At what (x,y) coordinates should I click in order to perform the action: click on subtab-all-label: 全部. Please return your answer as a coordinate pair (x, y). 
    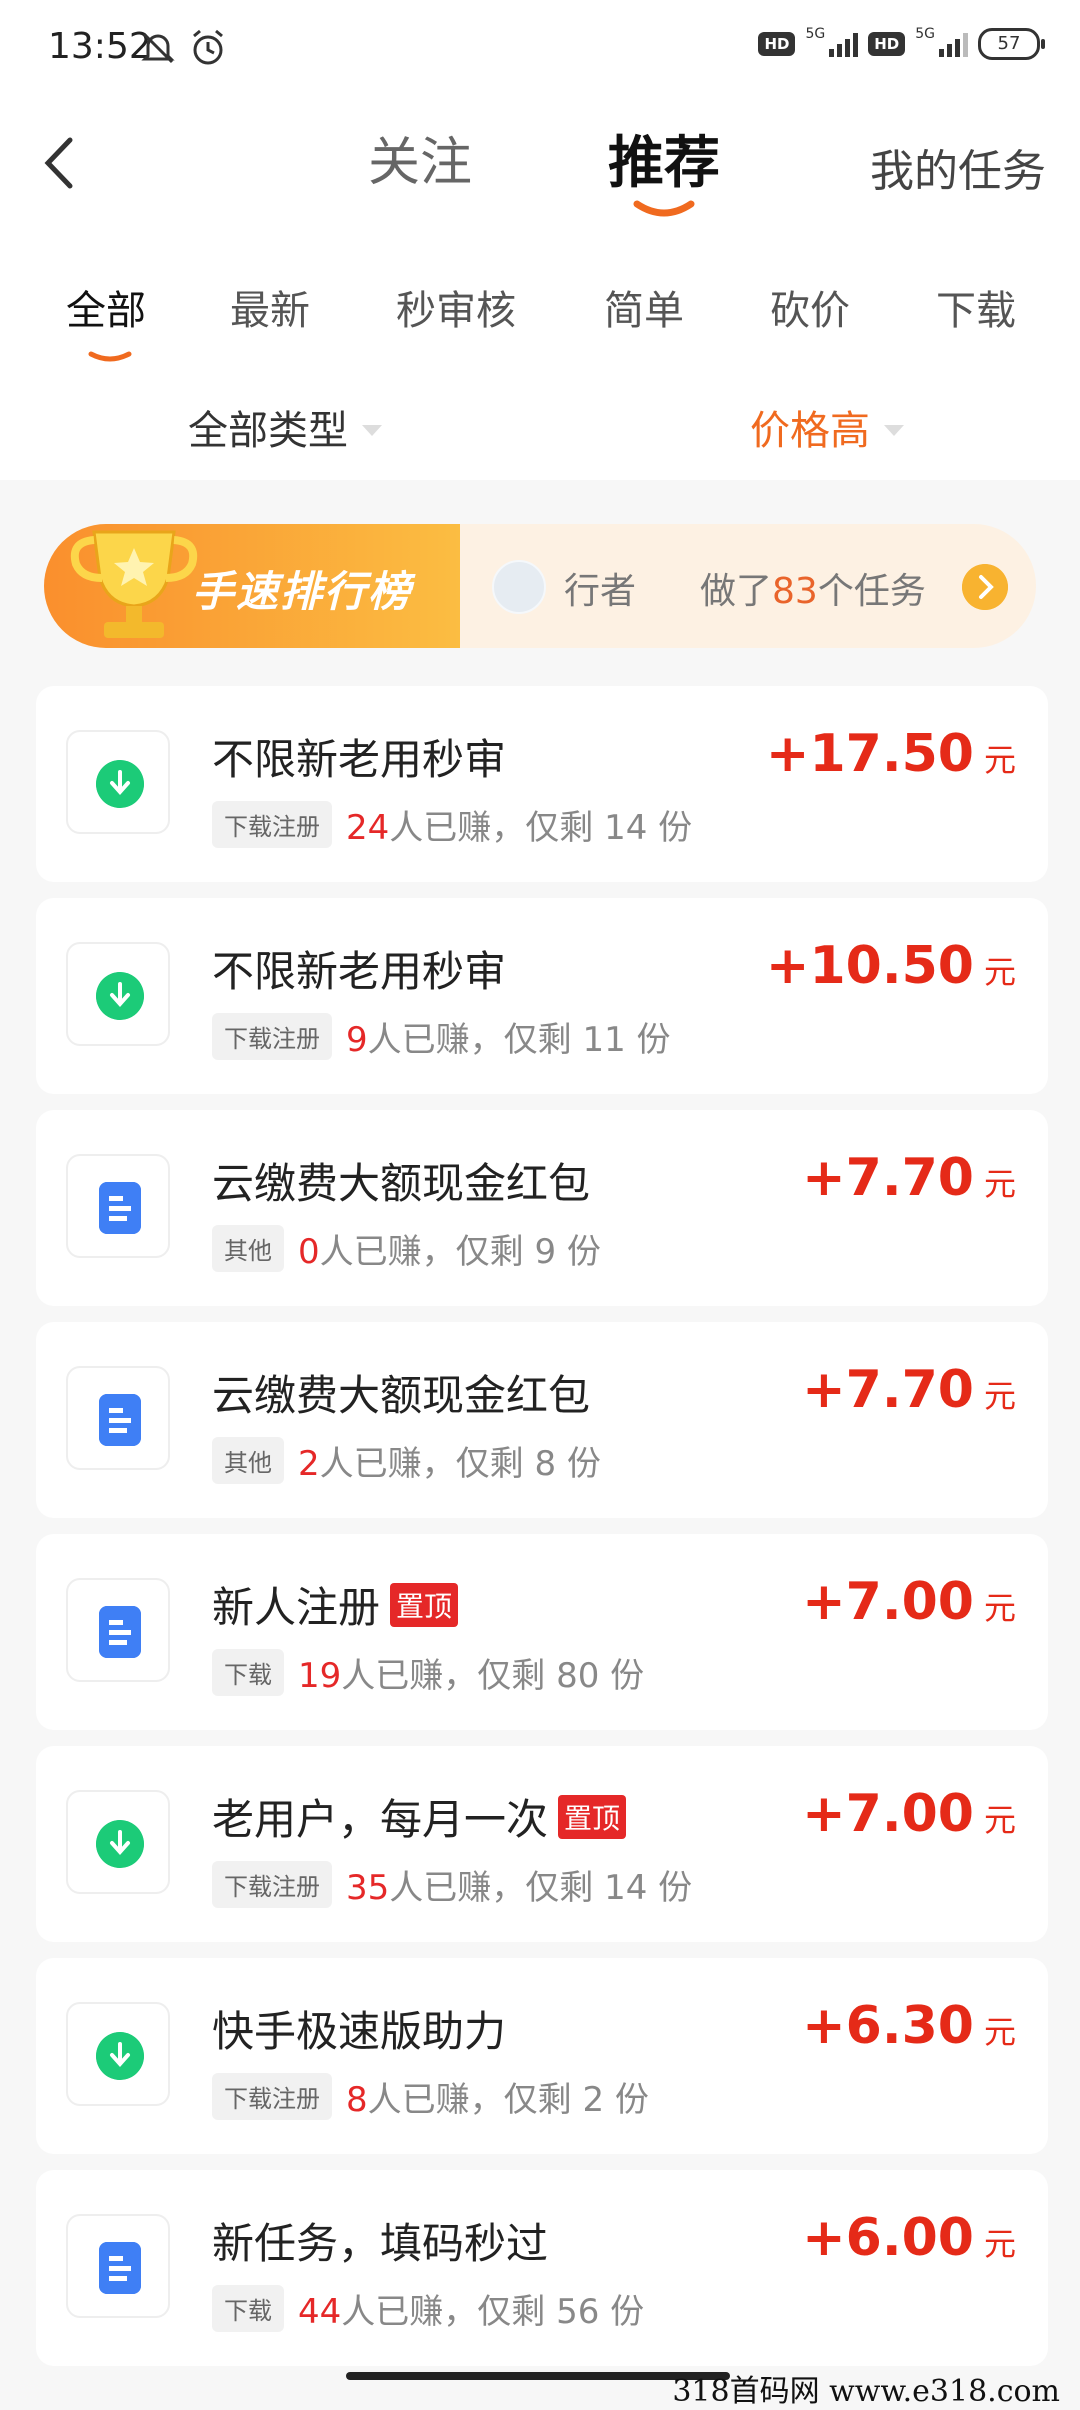
    Looking at the image, I should click on (106, 311).